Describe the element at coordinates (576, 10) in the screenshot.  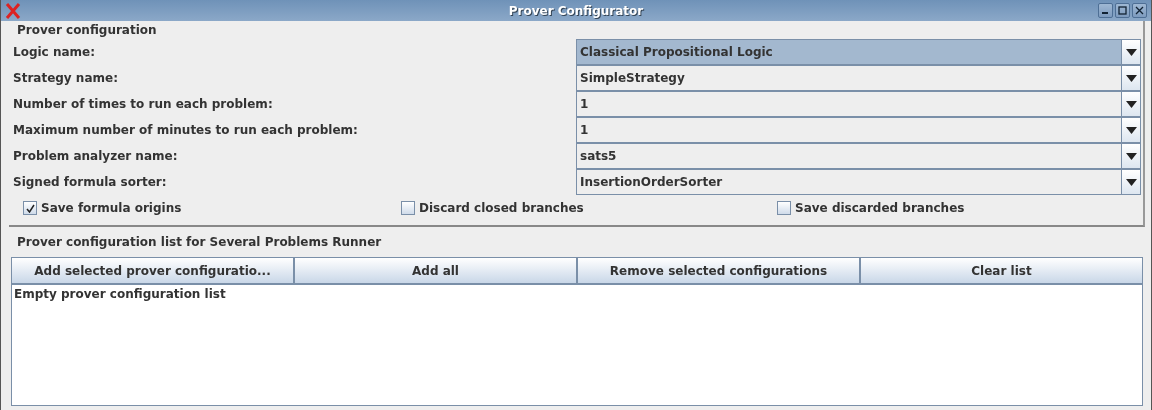
I see `window-title: Prover Configurator` at that location.